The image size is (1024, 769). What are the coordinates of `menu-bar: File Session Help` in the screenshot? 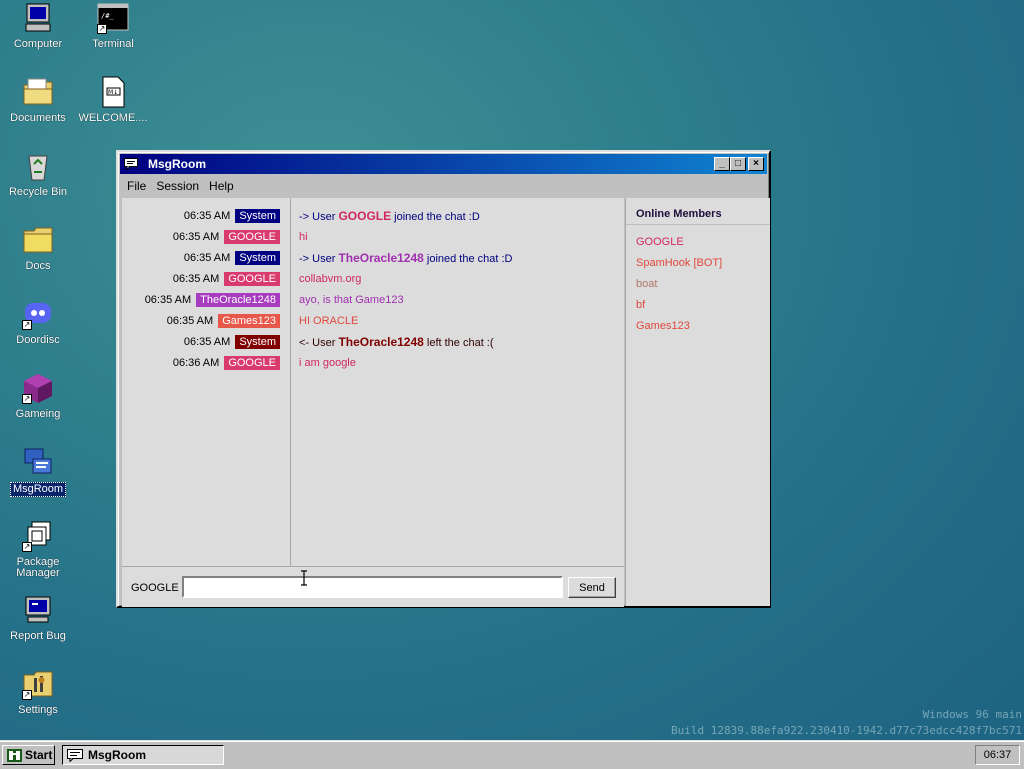 It's located at (180, 186).